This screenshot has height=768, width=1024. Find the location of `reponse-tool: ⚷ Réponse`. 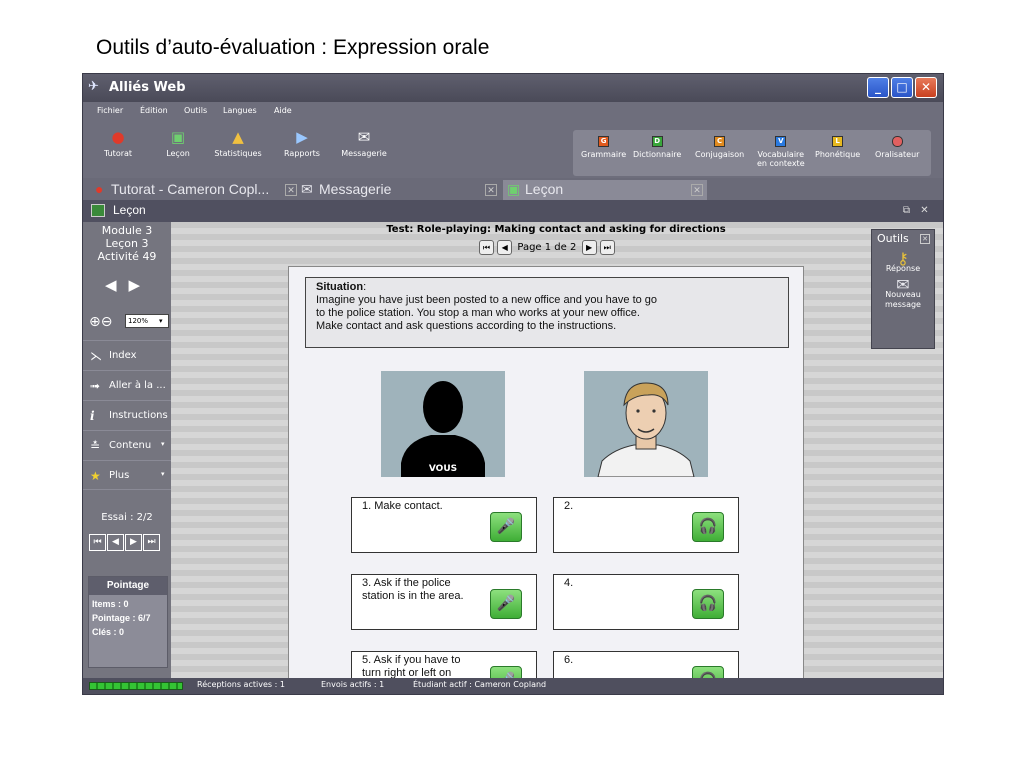

reponse-tool: ⚷ Réponse is located at coordinates (903, 262).